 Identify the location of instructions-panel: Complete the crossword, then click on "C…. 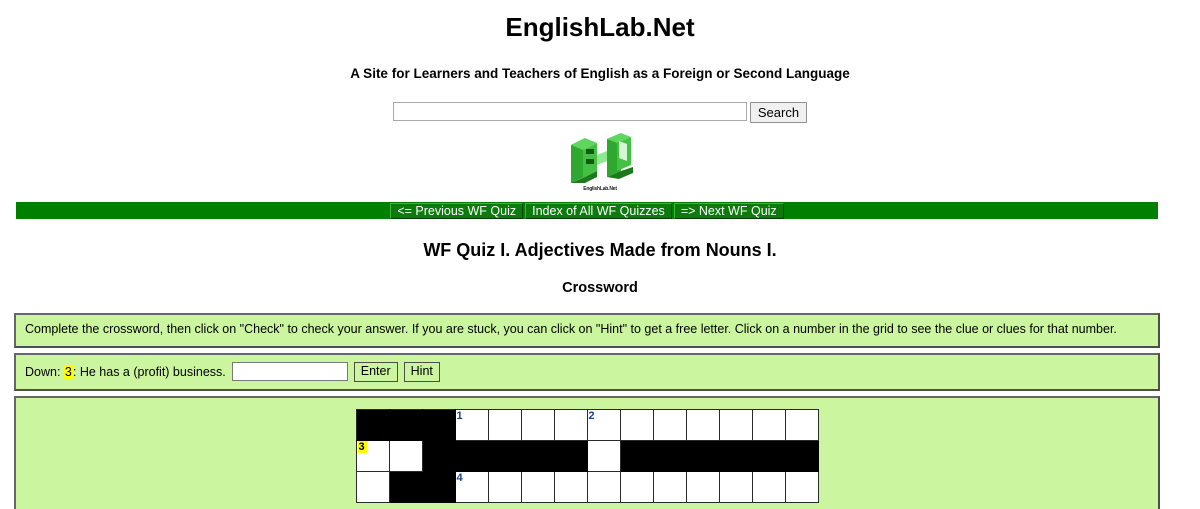
(587, 330).